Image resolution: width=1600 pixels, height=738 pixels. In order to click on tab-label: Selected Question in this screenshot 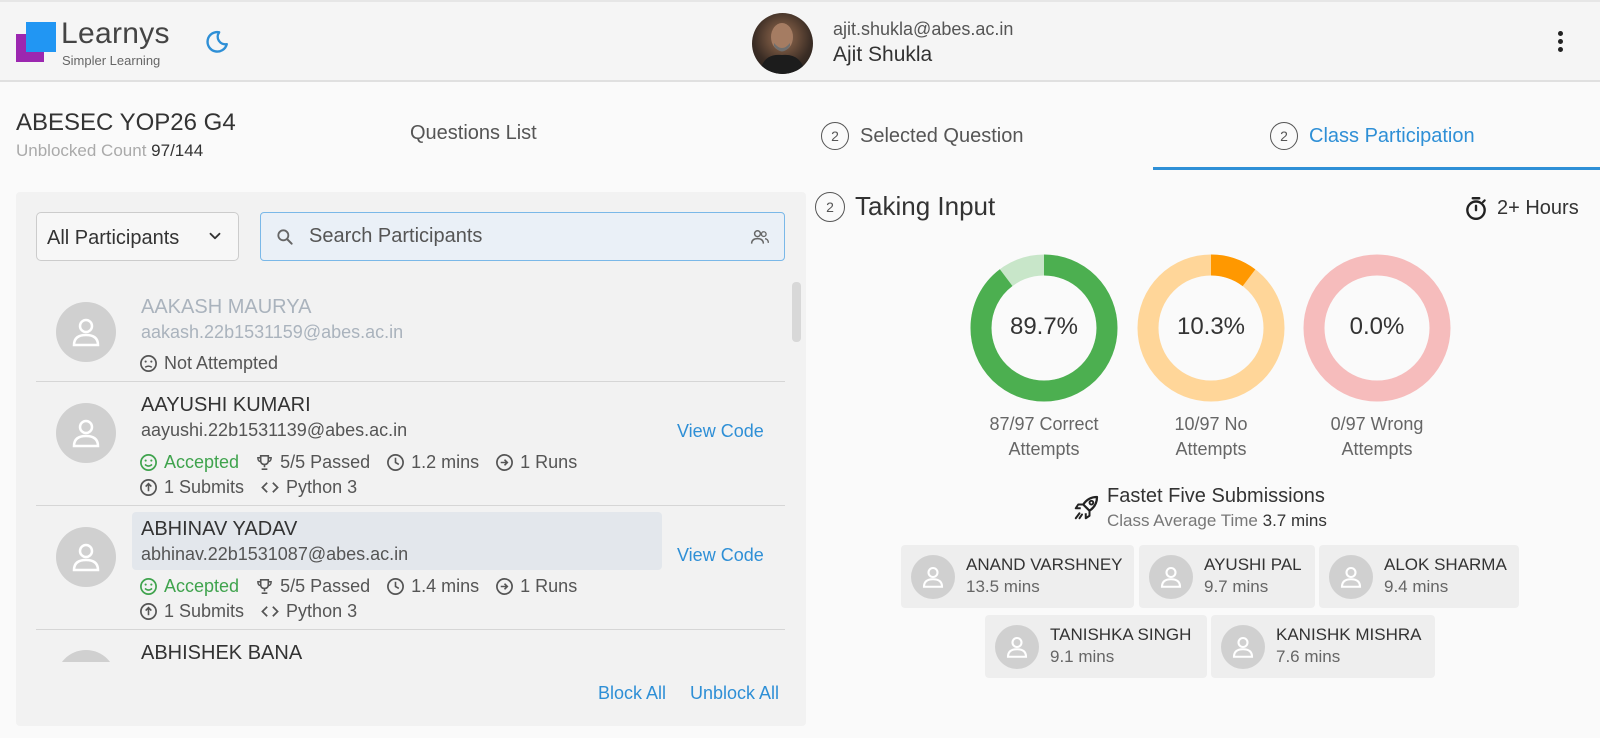, I will do `click(942, 135)`.